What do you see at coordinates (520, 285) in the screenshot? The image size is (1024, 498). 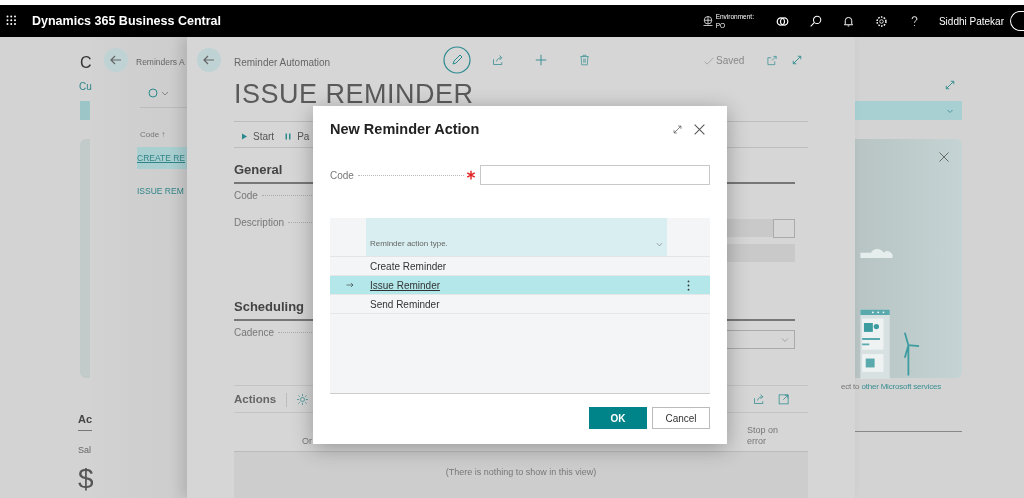 I see `list-row: Issue Reminder` at bounding box center [520, 285].